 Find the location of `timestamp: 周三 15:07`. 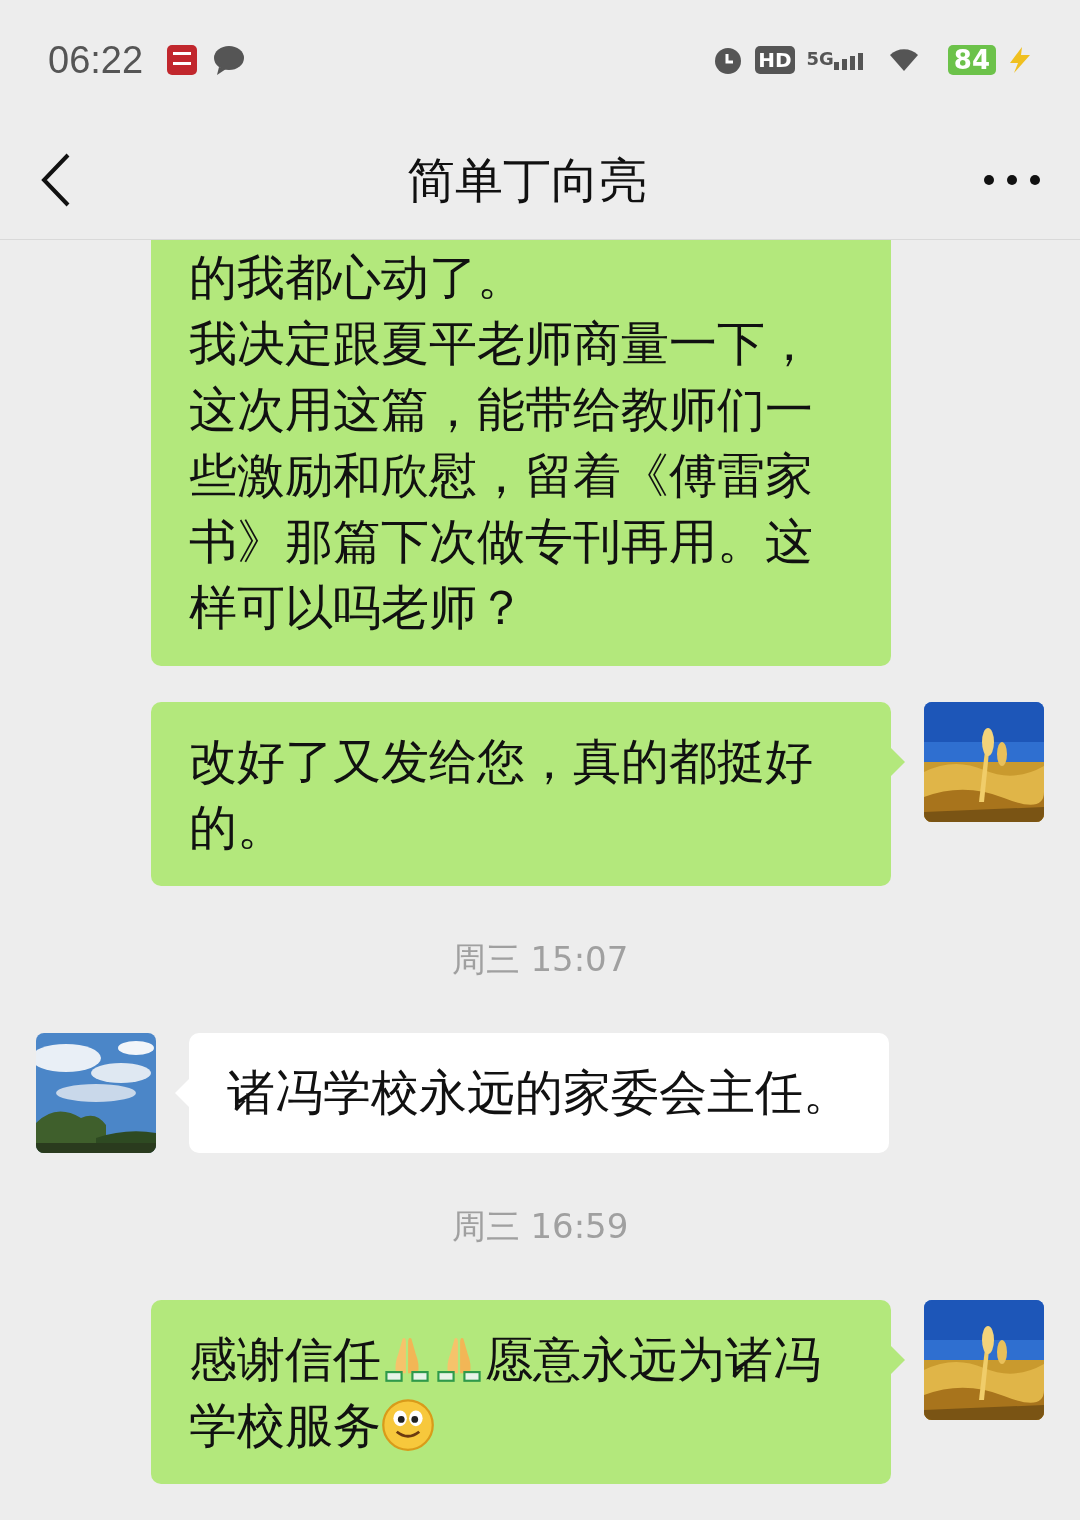

timestamp: 周三 15:07 is located at coordinates (540, 959).